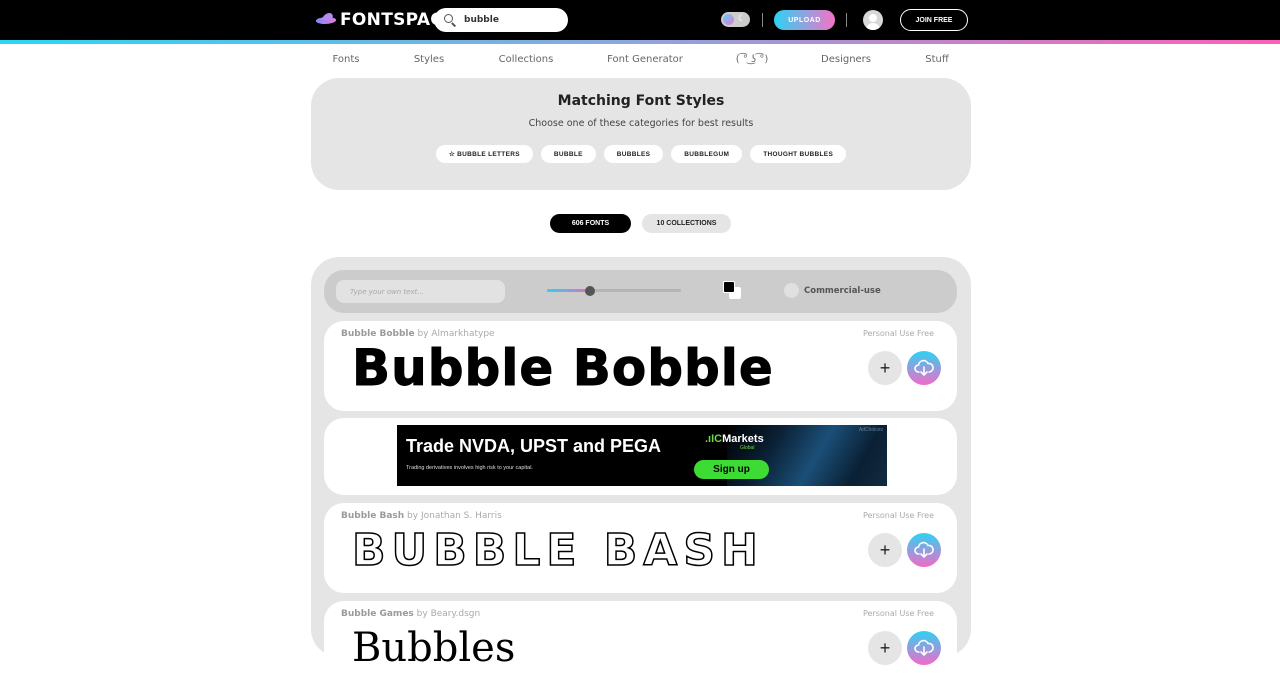 The width and height of the screenshot is (1280, 691). Describe the element at coordinates (804, 20) in the screenshot. I see `upload-button: UPLOAD` at that location.